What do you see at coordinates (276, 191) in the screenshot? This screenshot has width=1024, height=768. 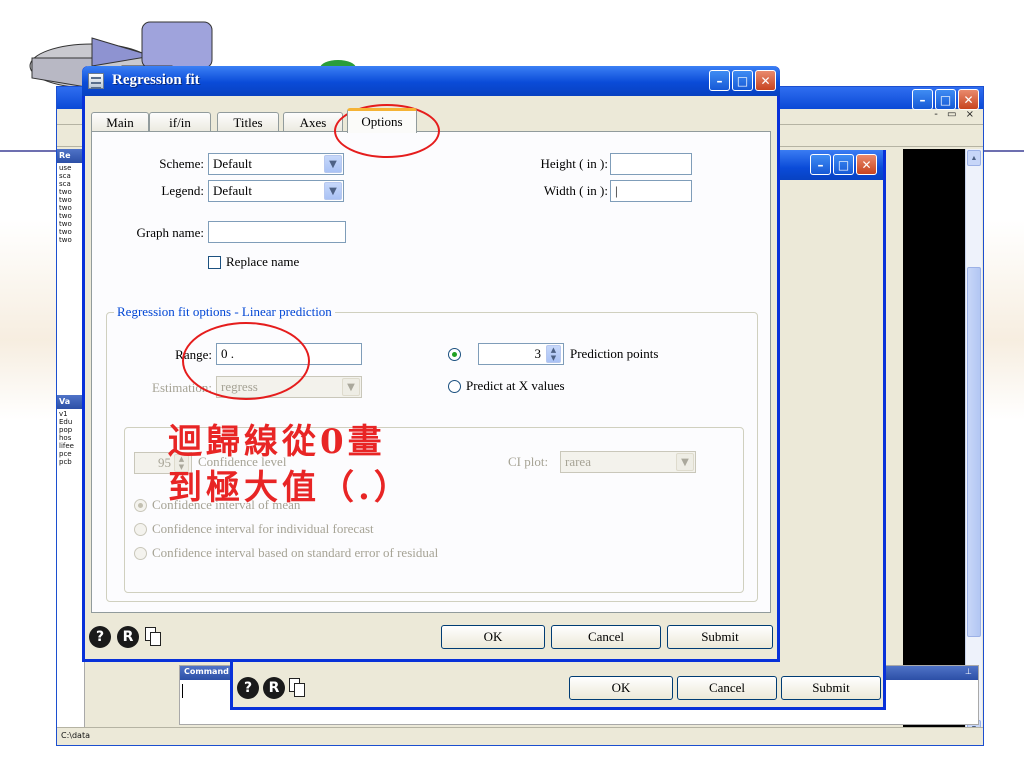 I see `legend-select: Default ▼` at bounding box center [276, 191].